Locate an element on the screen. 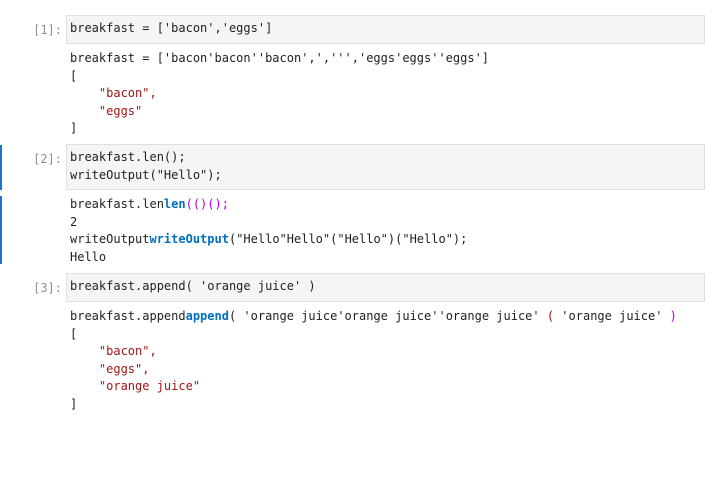 Image resolution: width=705 pixels, height=498 pixels. code-line: writeOutput("Hello"); is located at coordinates (146, 174).